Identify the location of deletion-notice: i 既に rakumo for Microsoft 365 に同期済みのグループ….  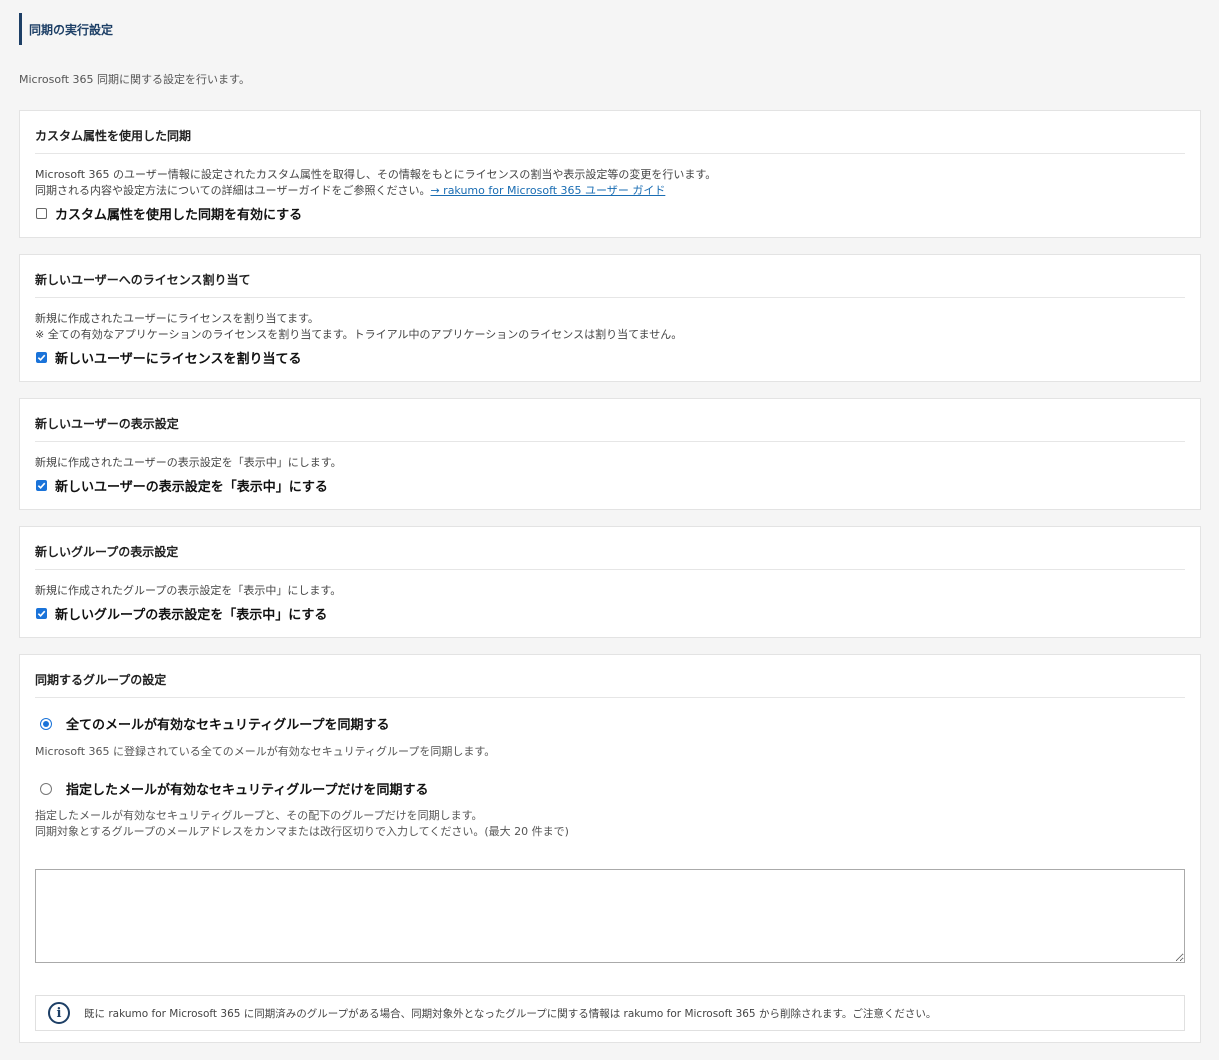
(610, 1013).